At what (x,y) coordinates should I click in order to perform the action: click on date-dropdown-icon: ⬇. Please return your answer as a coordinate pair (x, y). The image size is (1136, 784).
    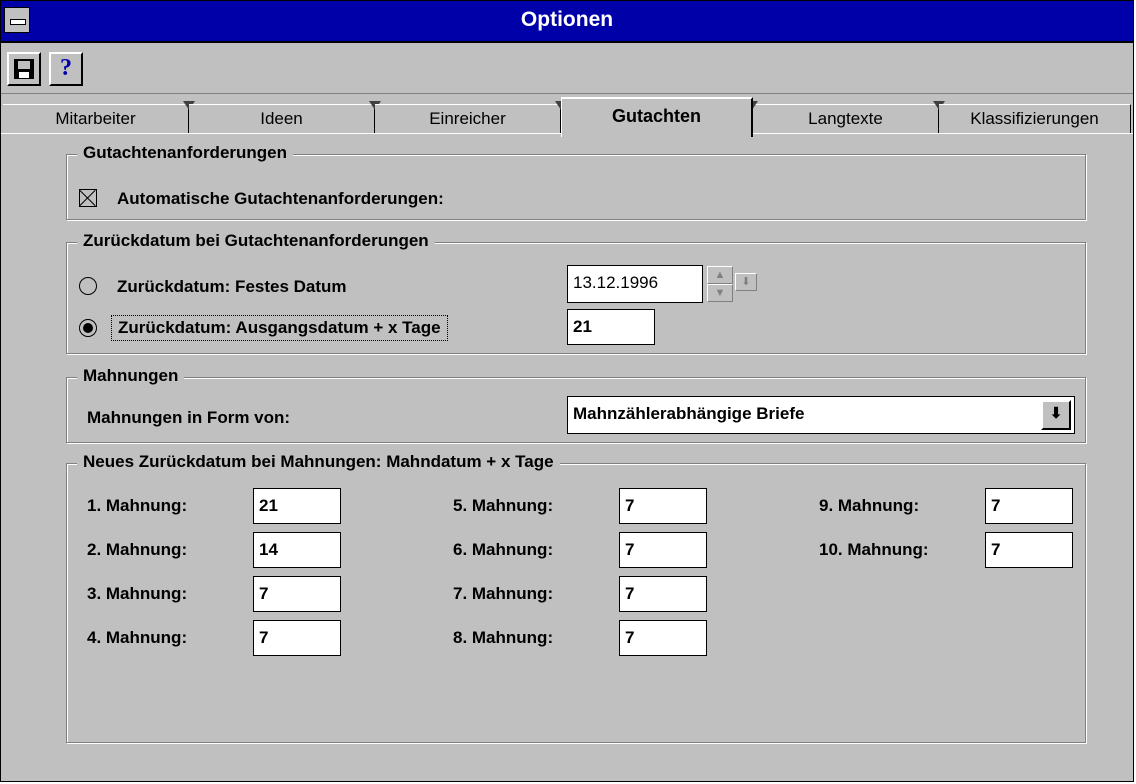
    Looking at the image, I should click on (746, 282).